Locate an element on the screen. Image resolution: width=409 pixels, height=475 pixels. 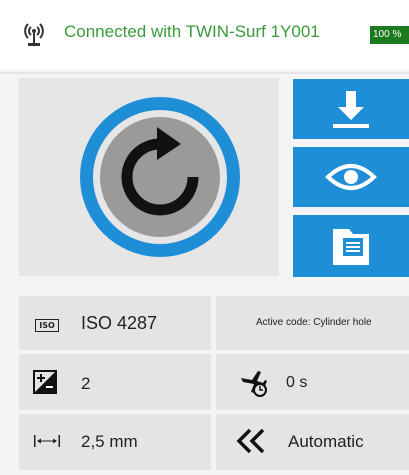
active-code-cell: Active code: Cylinder hole is located at coordinates (312, 323).